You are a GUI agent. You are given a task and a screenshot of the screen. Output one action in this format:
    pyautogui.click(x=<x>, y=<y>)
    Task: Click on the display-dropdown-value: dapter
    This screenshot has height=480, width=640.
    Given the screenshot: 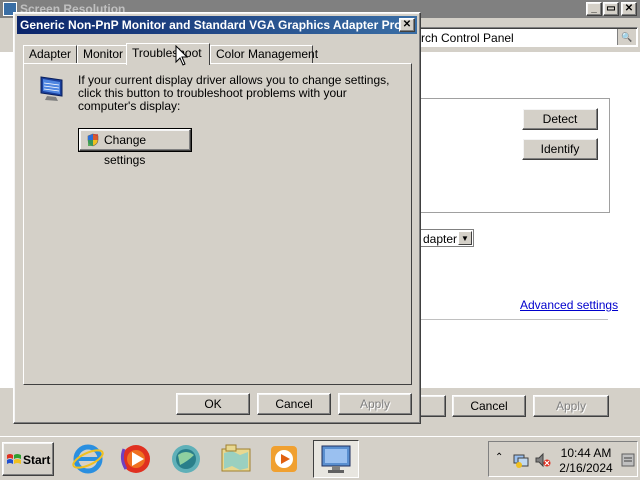 What is the action you would take?
    pyautogui.click(x=440, y=239)
    